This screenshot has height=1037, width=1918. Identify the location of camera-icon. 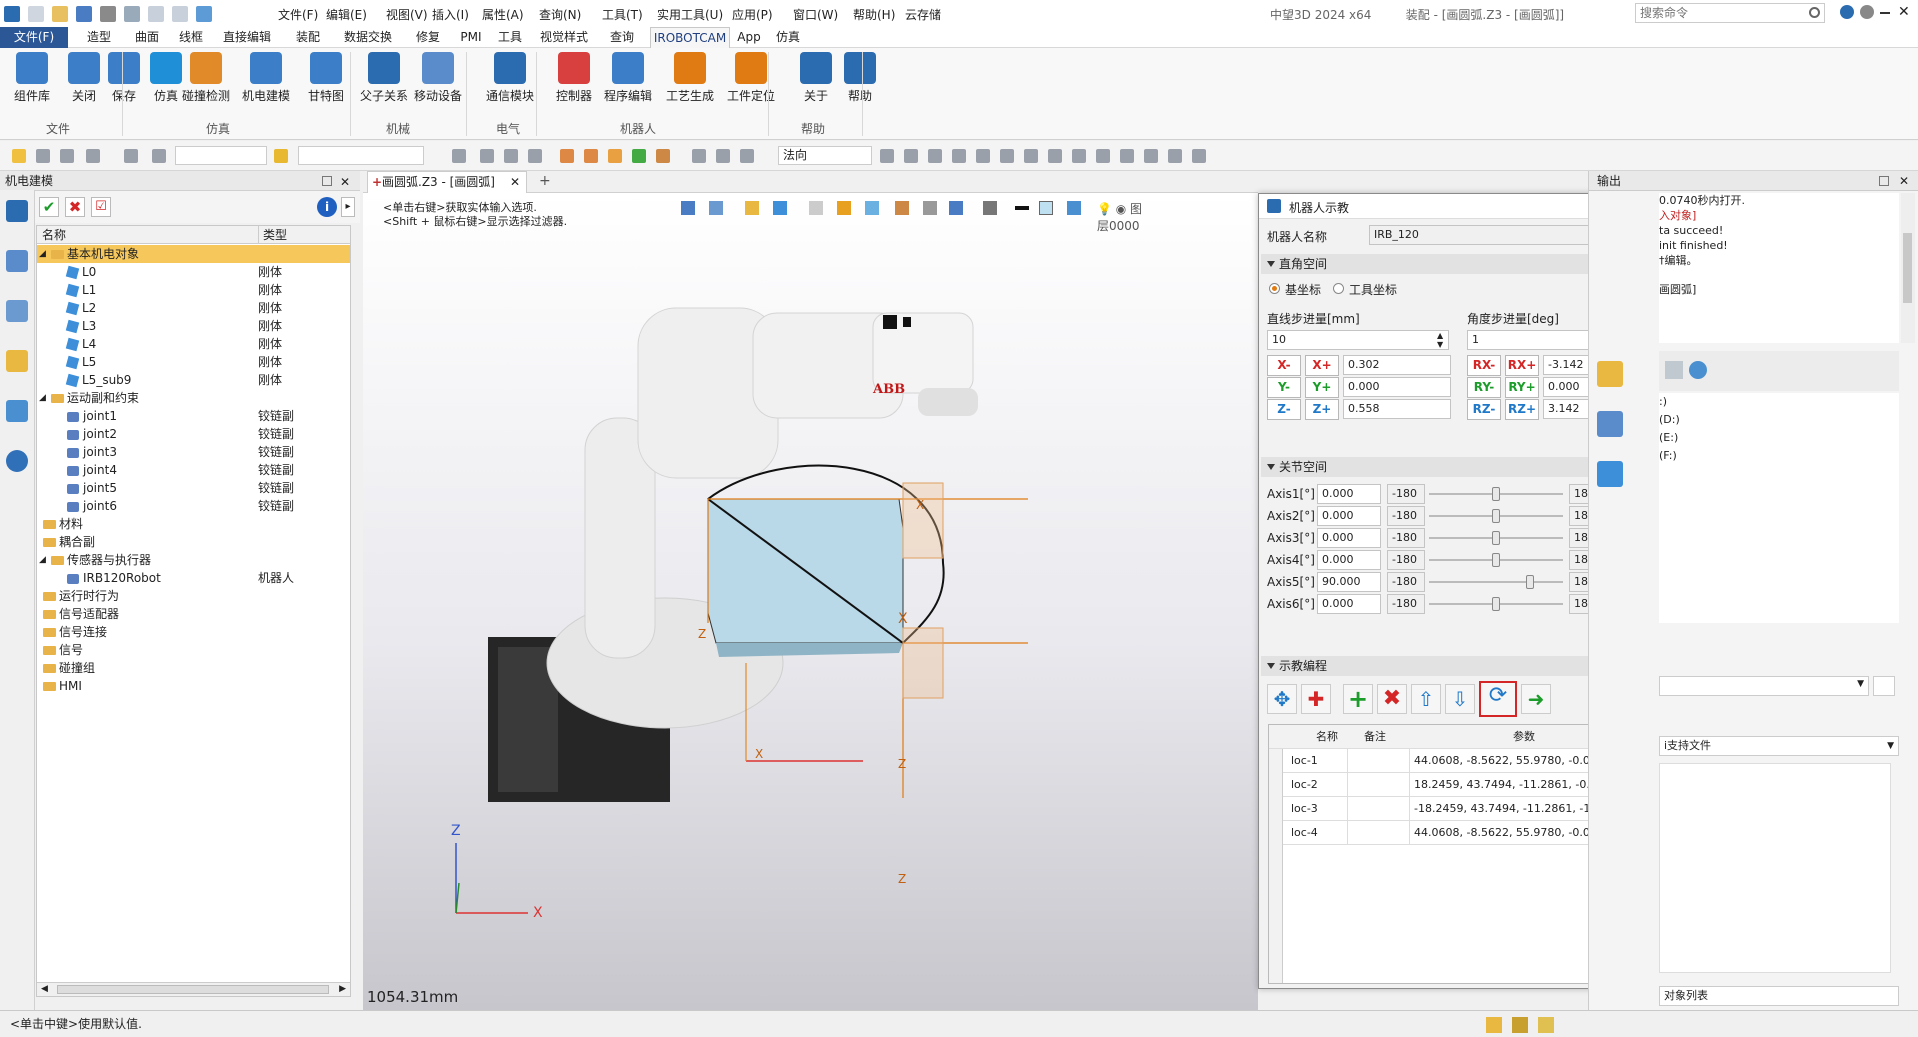
(132, 13).